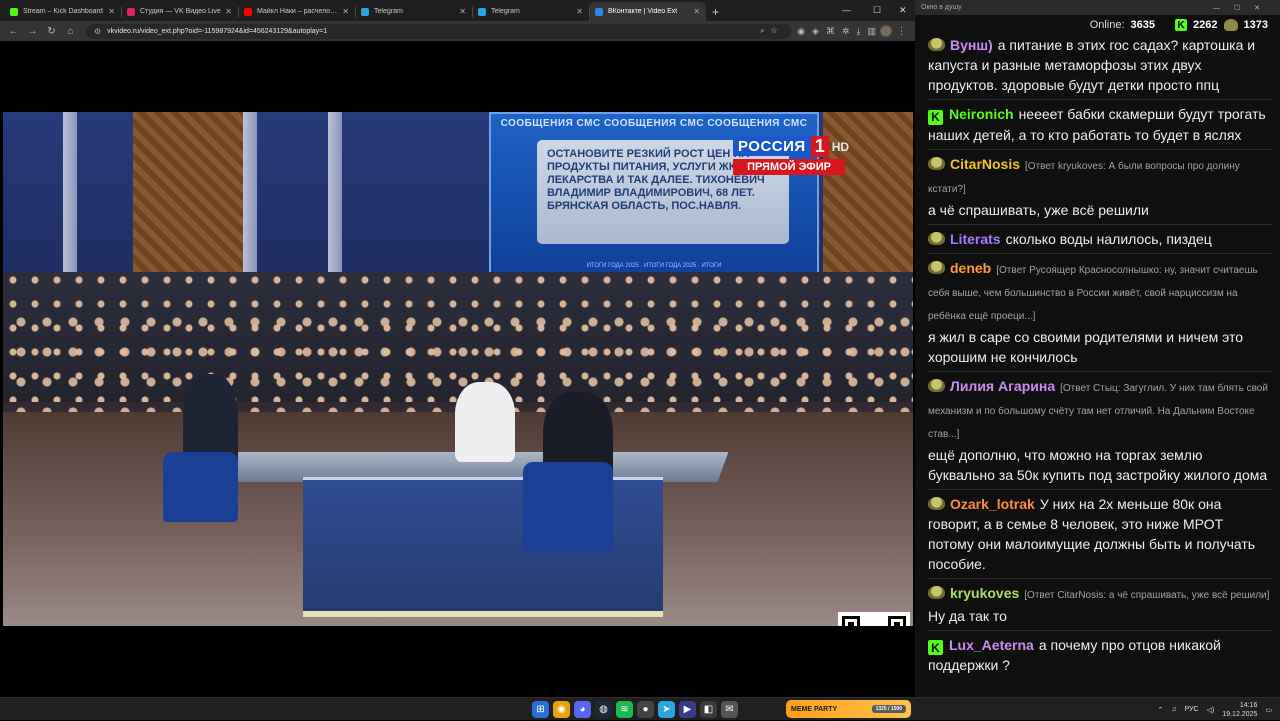  What do you see at coordinates (975, 239) in the screenshot?
I see `chat-username: Literats` at bounding box center [975, 239].